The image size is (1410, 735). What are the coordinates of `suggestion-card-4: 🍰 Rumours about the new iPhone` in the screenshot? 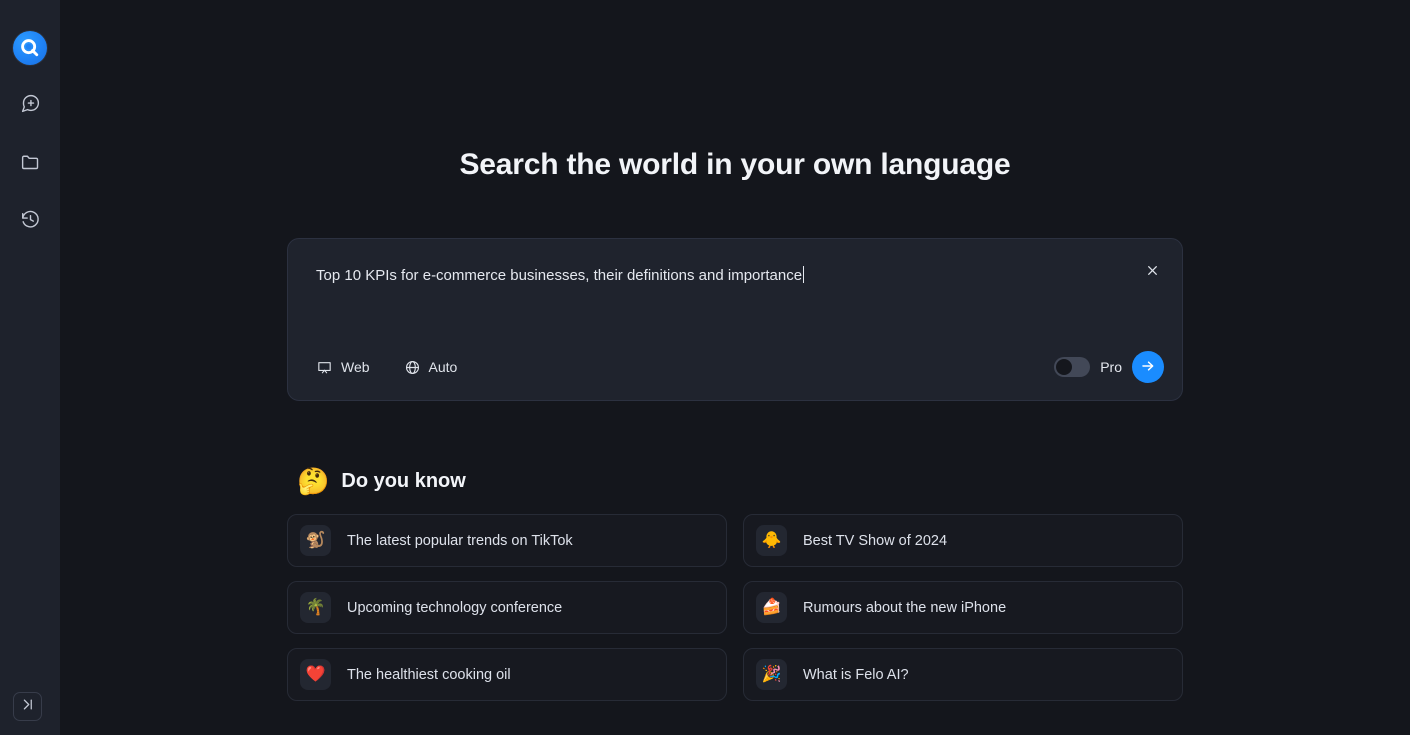 It's located at (963, 607).